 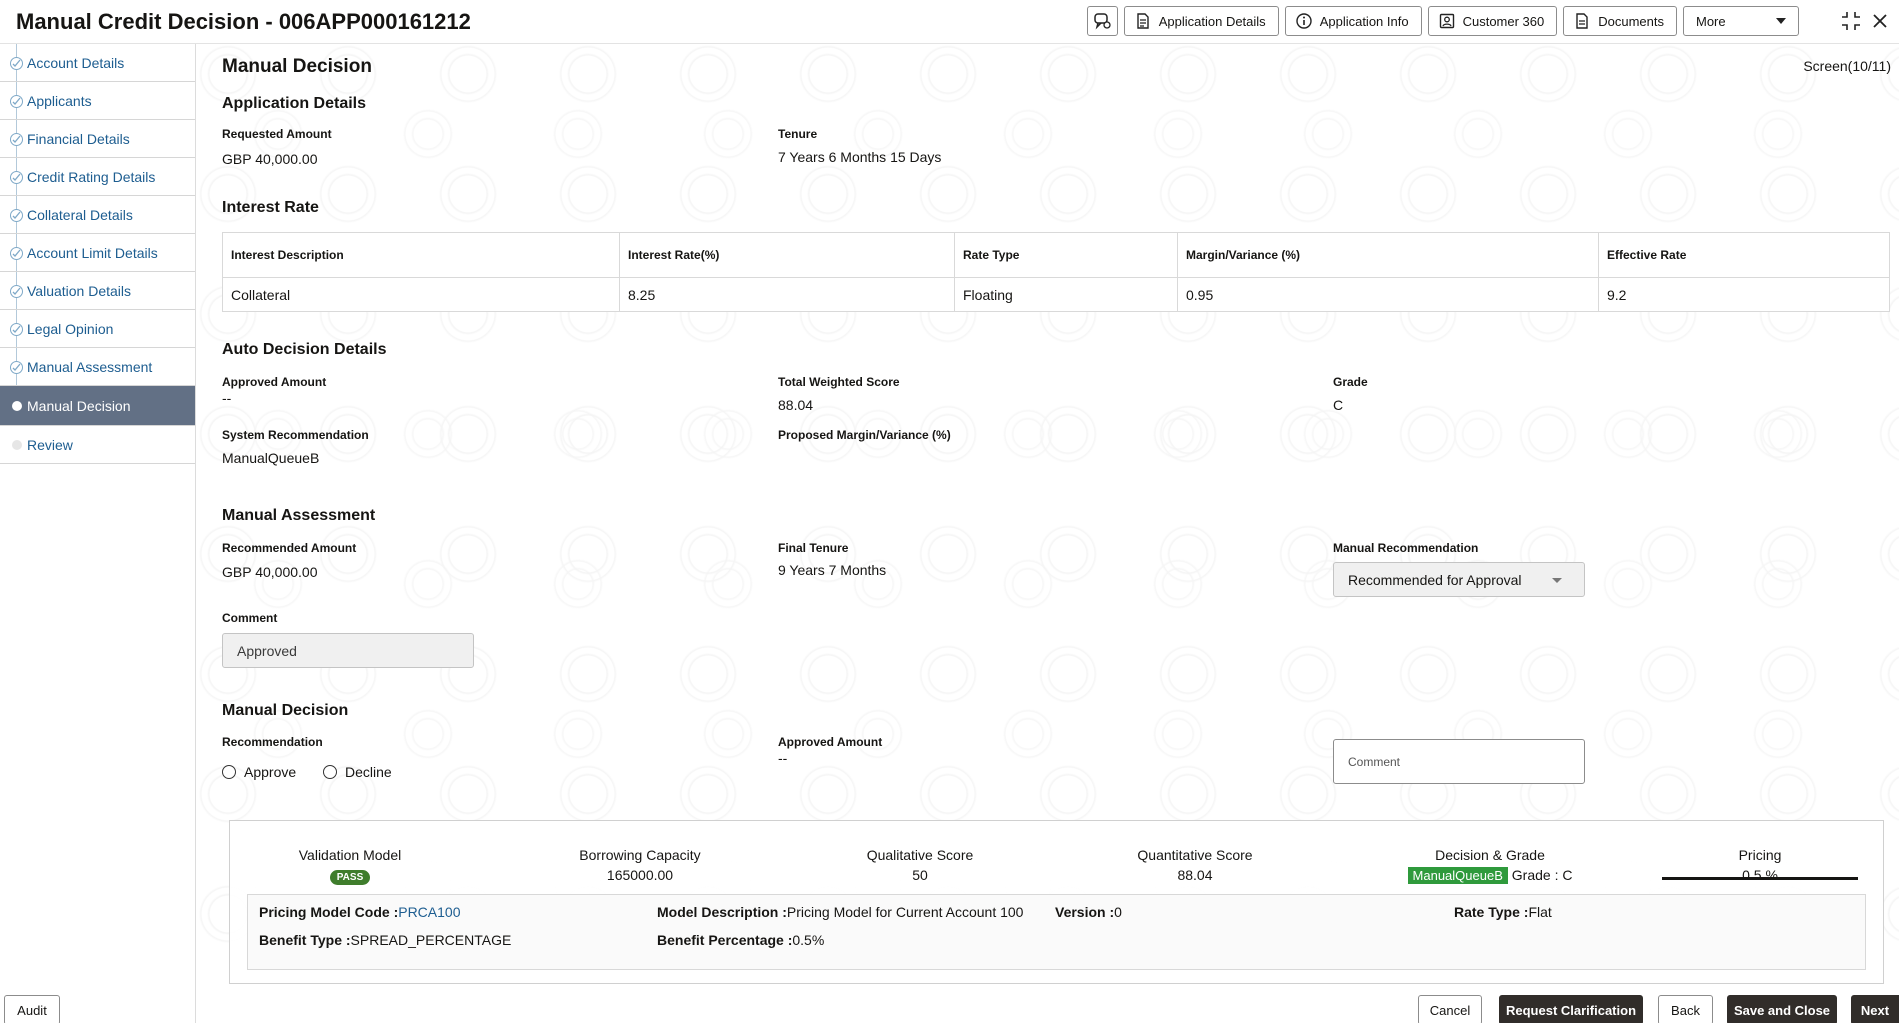 What do you see at coordinates (431, 940) in the screenshot?
I see `benefit-type-value: SPREAD_PERCENTAGE` at bounding box center [431, 940].